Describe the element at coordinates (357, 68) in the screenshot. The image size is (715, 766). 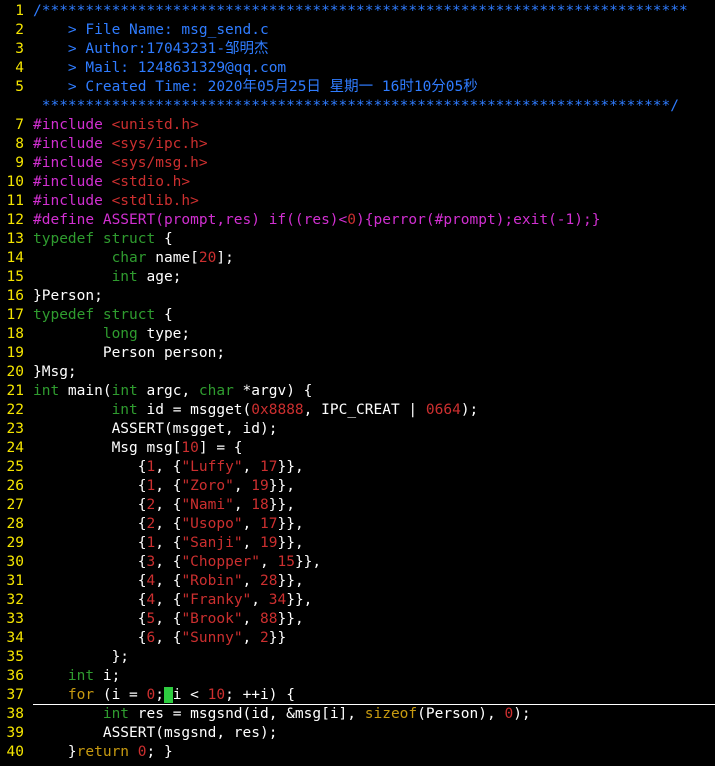
I see `code-line: 4 > Mail: 1248631329@qq.com` at that location.